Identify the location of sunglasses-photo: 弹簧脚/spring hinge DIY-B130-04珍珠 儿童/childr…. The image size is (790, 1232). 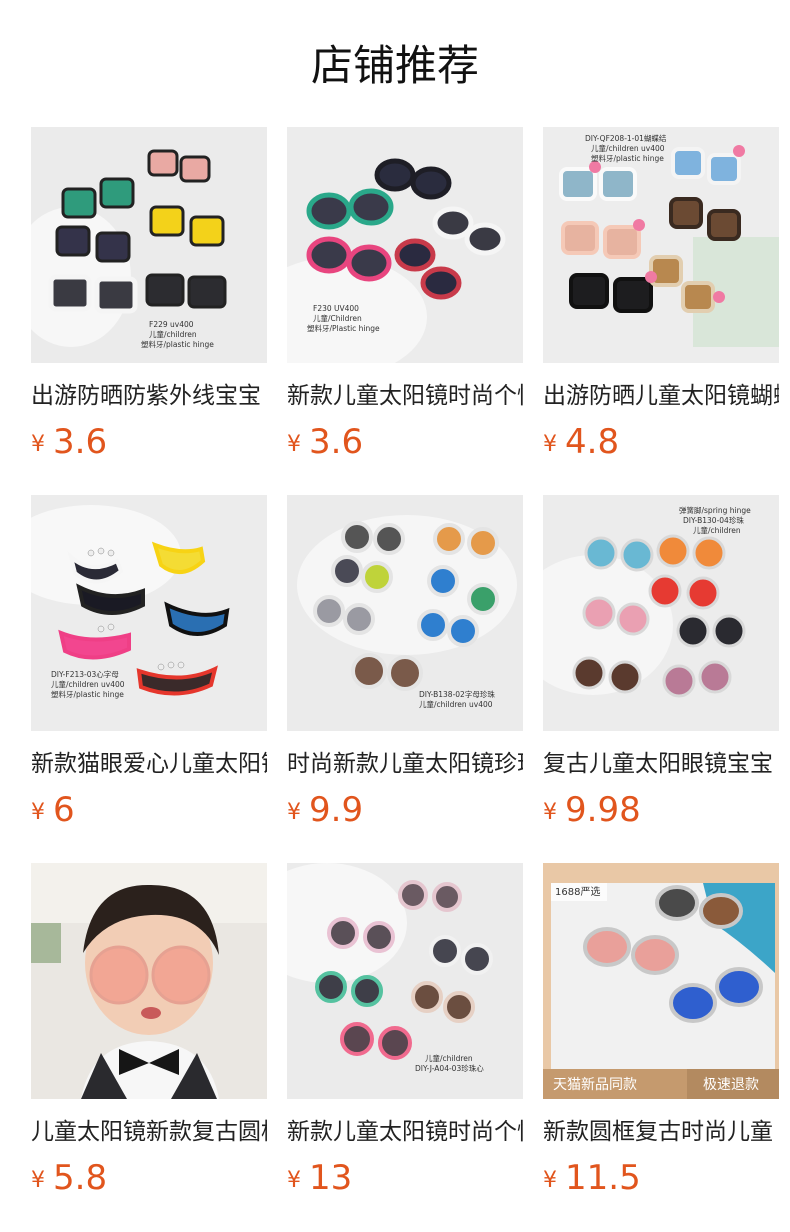
(661, 613).